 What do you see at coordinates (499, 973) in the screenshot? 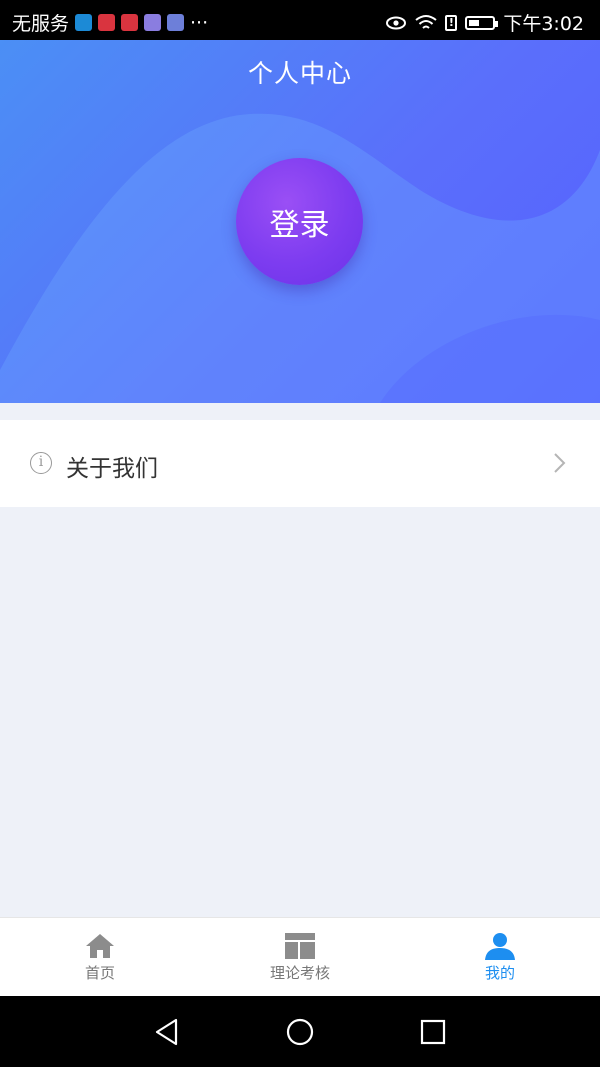
I see `tab-mine-label: 我的` at bounding box center [499, 973].